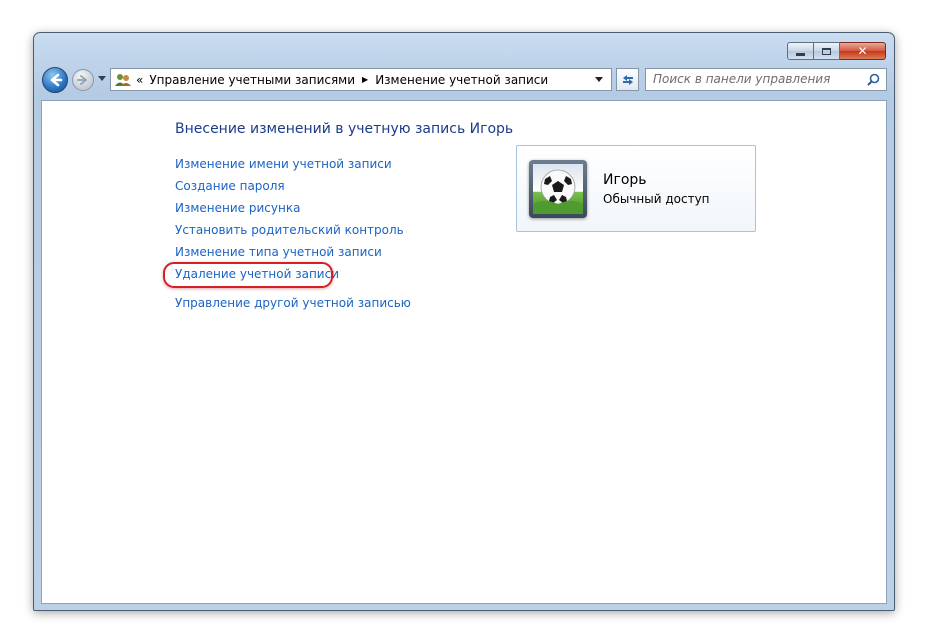  What do you see at coordinates (139, 80) in the screenshot?
I see `address-overflow-chevron: «` at bounding box center [139, 80].